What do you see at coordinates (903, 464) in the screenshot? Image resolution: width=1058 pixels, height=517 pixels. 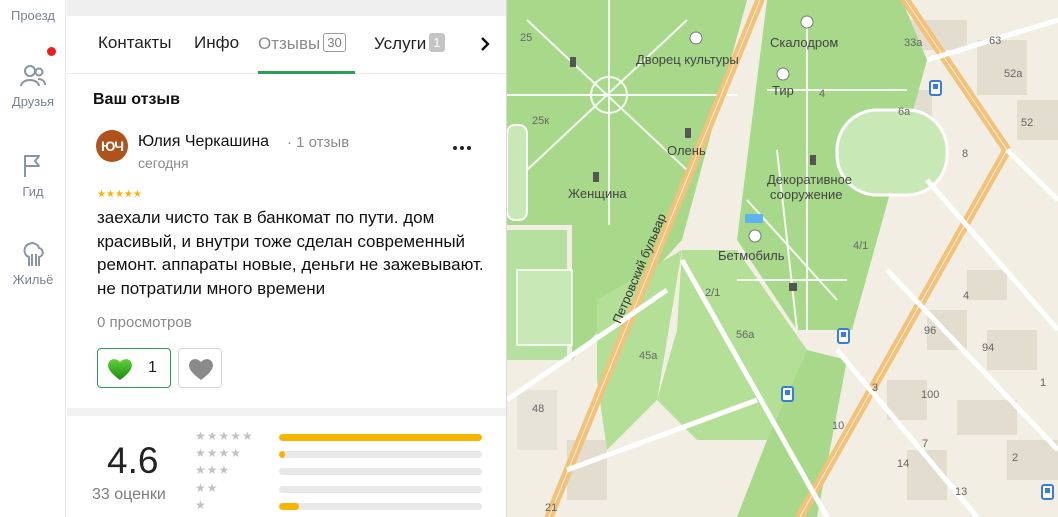 I see `map-house-number: 14` at bounding box center [903, 464].